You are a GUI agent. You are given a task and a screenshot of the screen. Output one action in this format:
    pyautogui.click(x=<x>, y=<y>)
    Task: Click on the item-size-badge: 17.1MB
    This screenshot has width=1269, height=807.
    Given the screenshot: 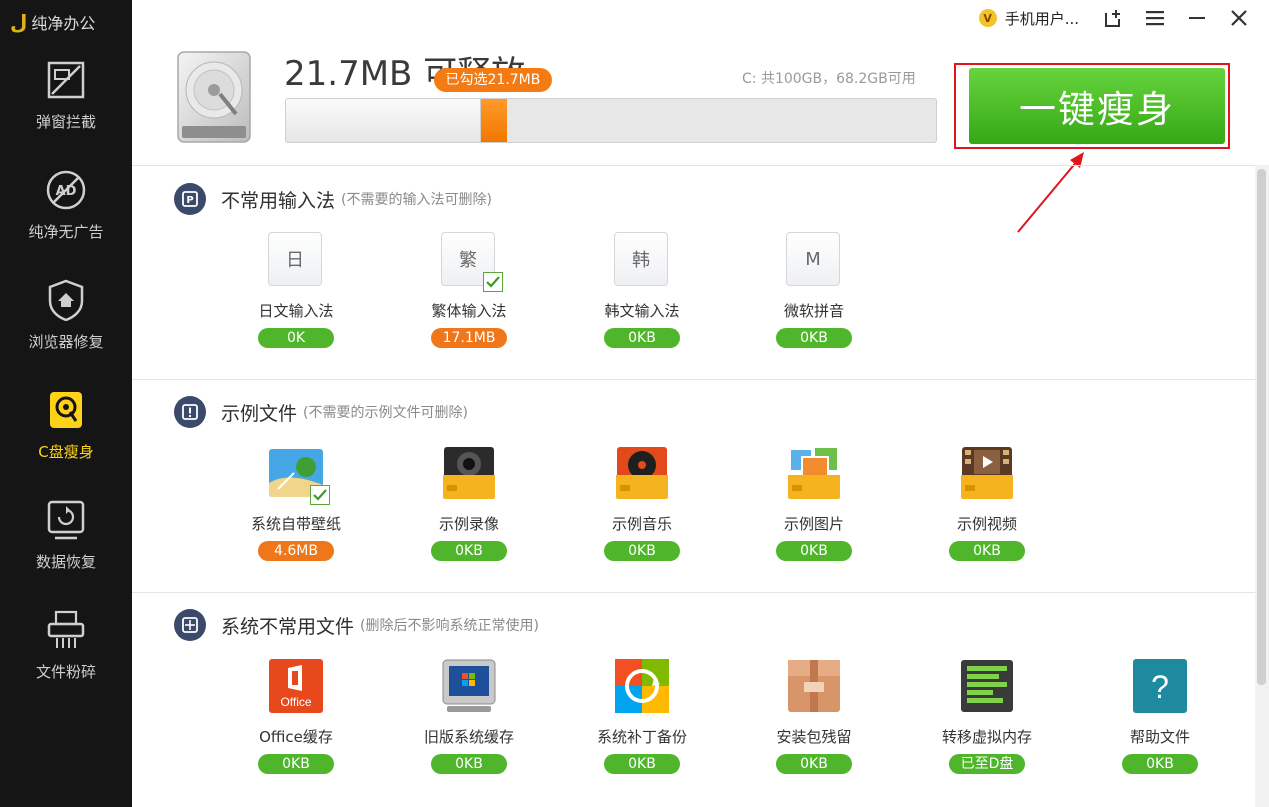 What is the action you would take?
    pyautogui.click(x=469, y=338)
    